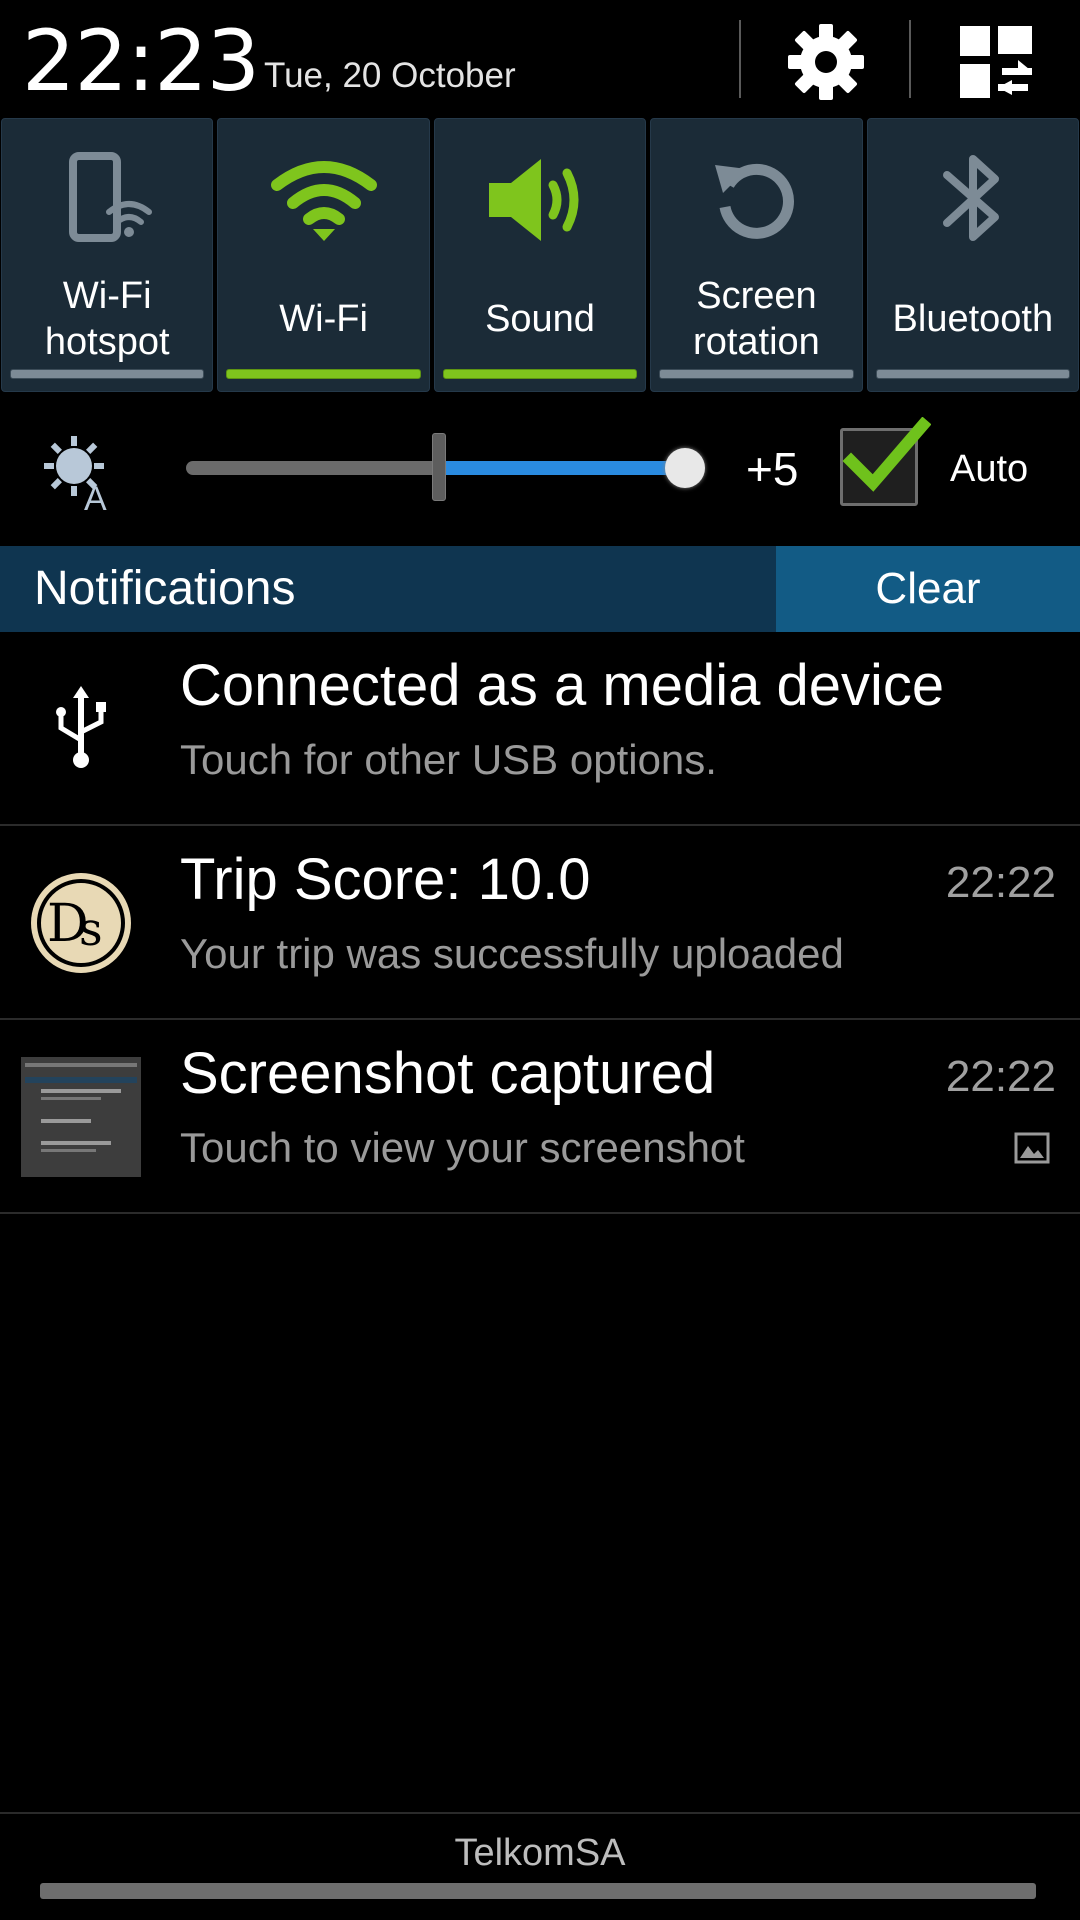 Image resolution: width=1080 pixels, height=1920 pixels. I want to click on date: Tue, 20 October, so click(390, 75).